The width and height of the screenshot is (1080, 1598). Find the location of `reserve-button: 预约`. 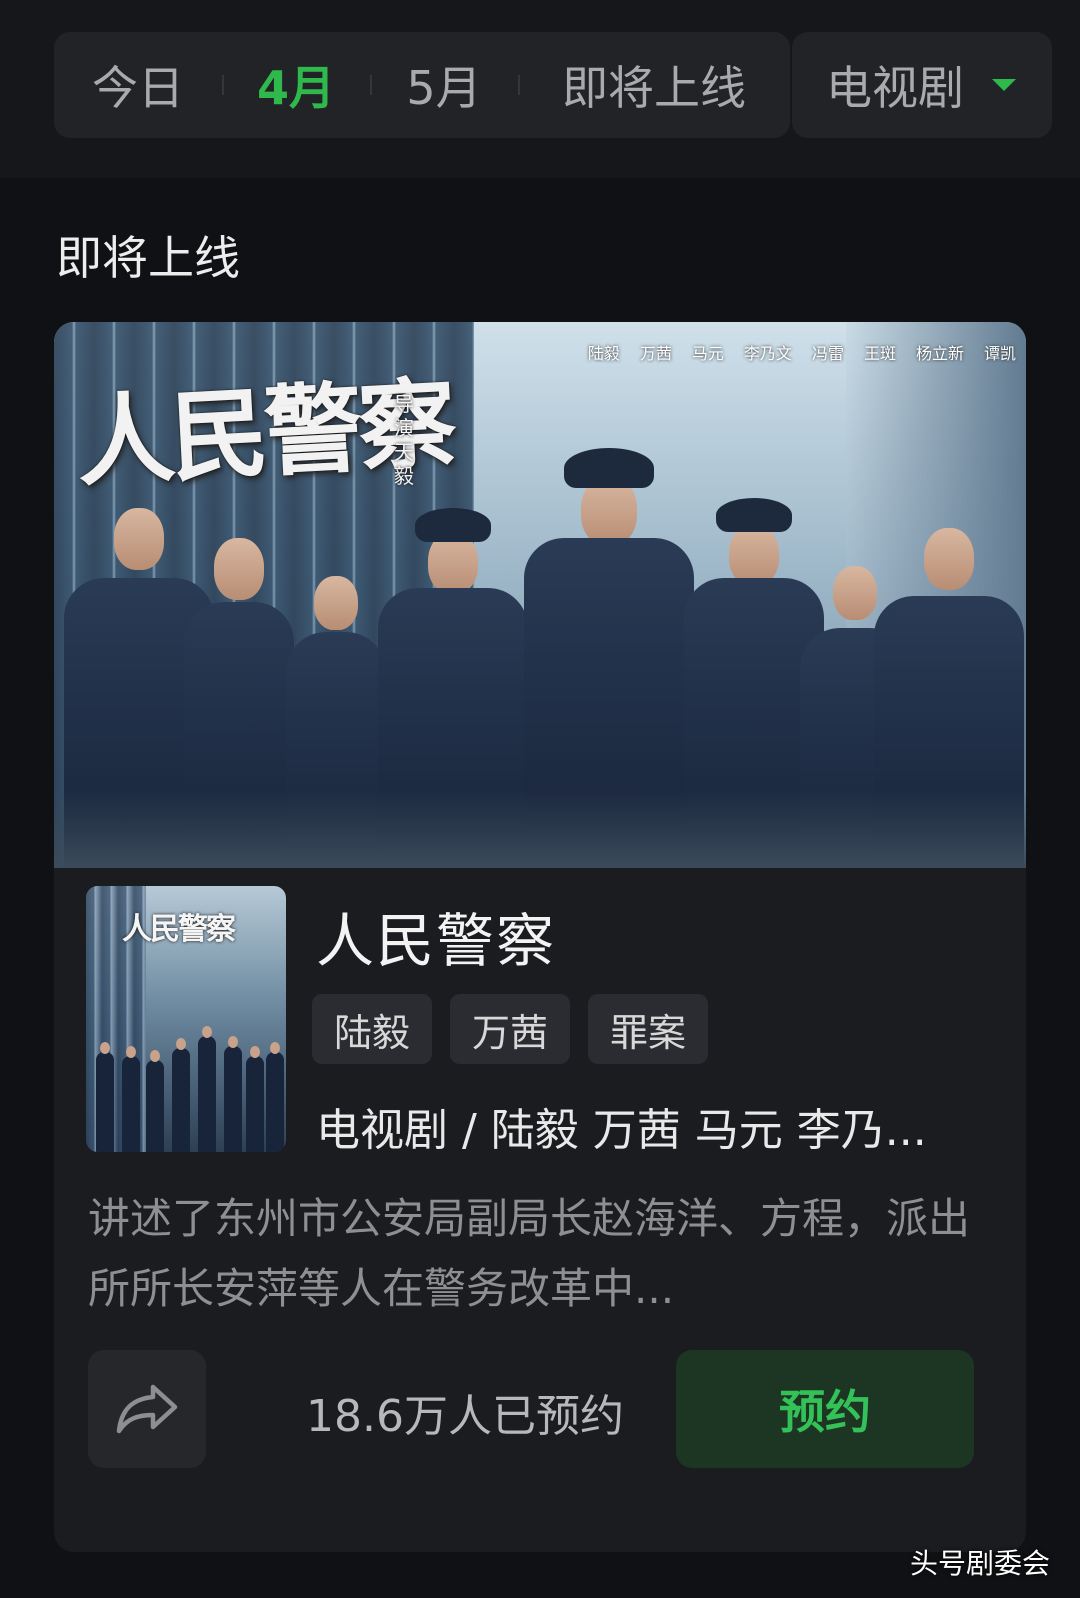

reserve-button: 预约 is located at coordinates (825, 1409).